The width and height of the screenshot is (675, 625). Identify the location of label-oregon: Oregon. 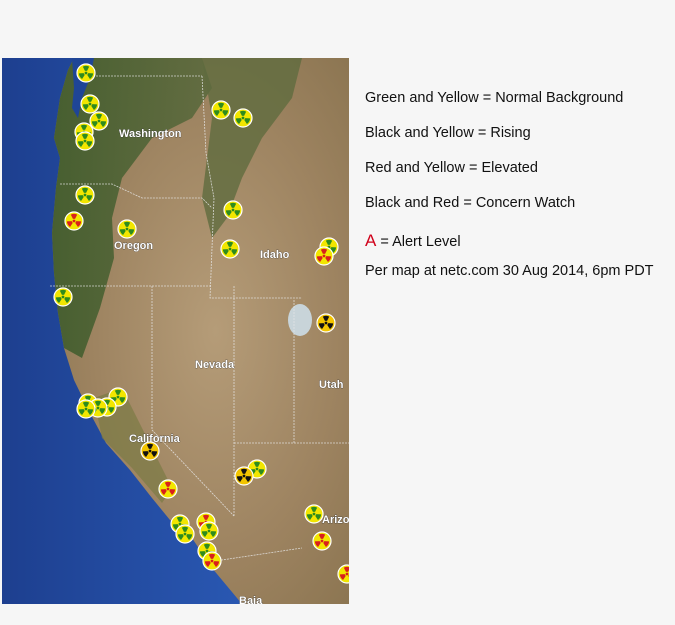
(133, 246).